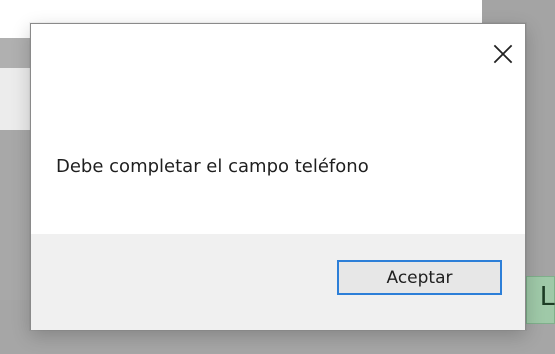 The width and height of the screenshot is (555, 354). What do you see at coordinates (15, 53) in the screenshot?
I see `background-panel-left-band` at bounding box center [15, 53].